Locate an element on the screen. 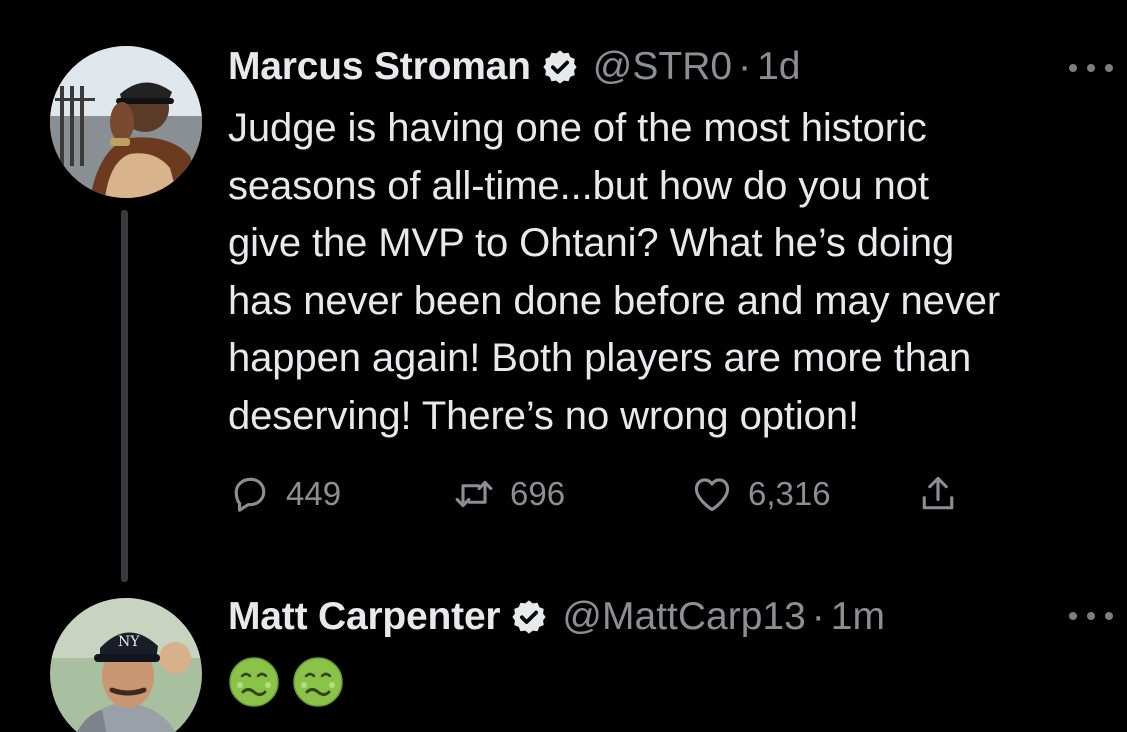 The width and height of the screenshot is (1127, 732). tweet-header: Matt Carpenter @MattCarp13 · 1m is located at coordinates (556, 617).